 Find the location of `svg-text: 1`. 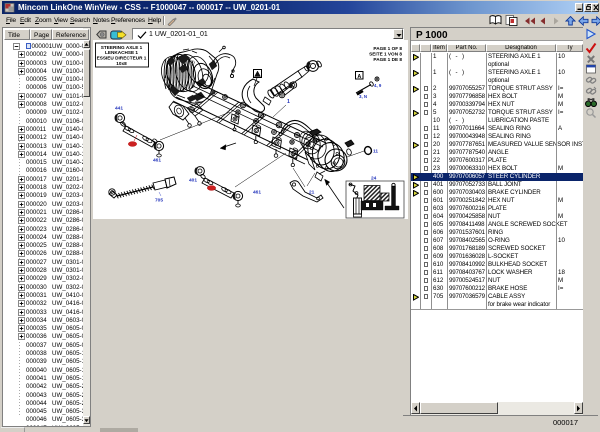

svg-text: 1 is located at coordinates (288, 102).